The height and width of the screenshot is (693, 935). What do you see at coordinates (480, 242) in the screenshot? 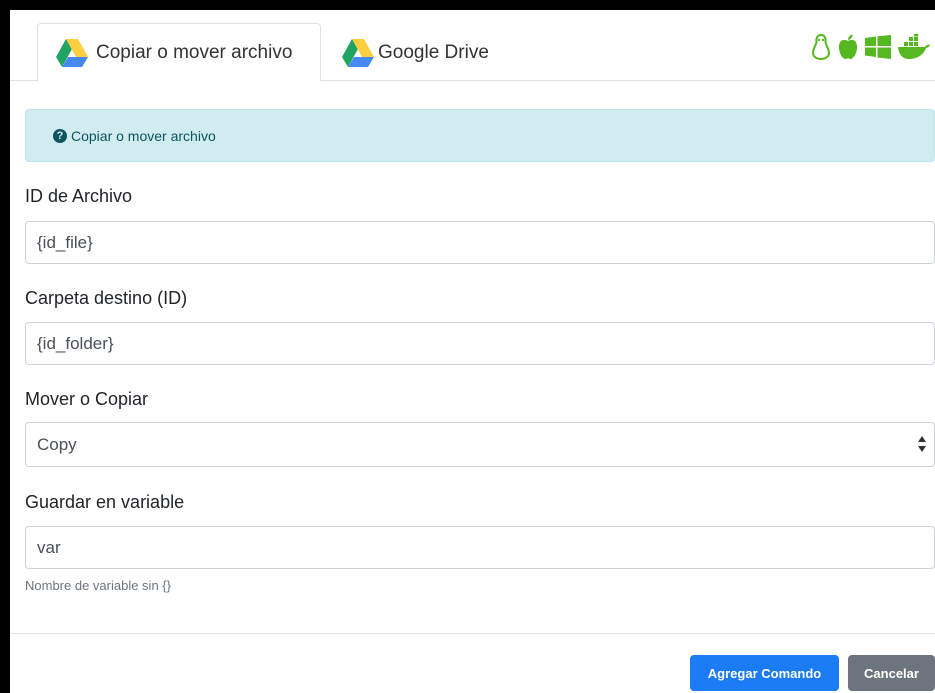
I see `file-id-input` at bounding box center [480, 242].